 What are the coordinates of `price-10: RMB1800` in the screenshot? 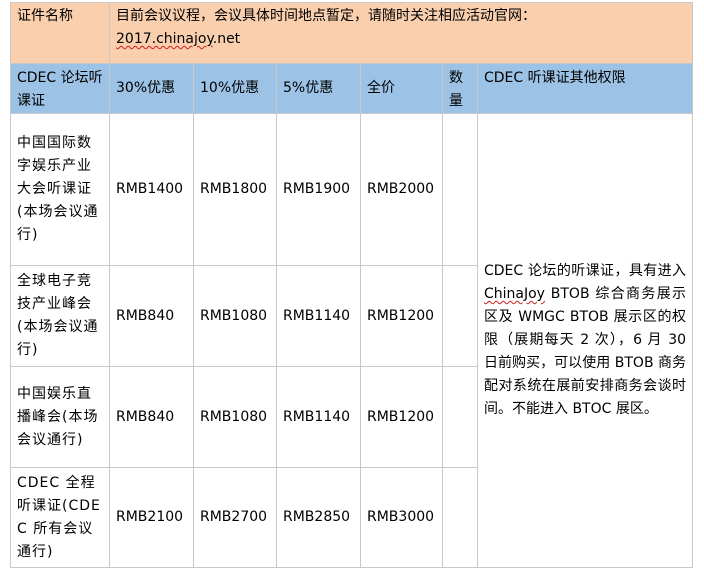 It's located at (235, 189).